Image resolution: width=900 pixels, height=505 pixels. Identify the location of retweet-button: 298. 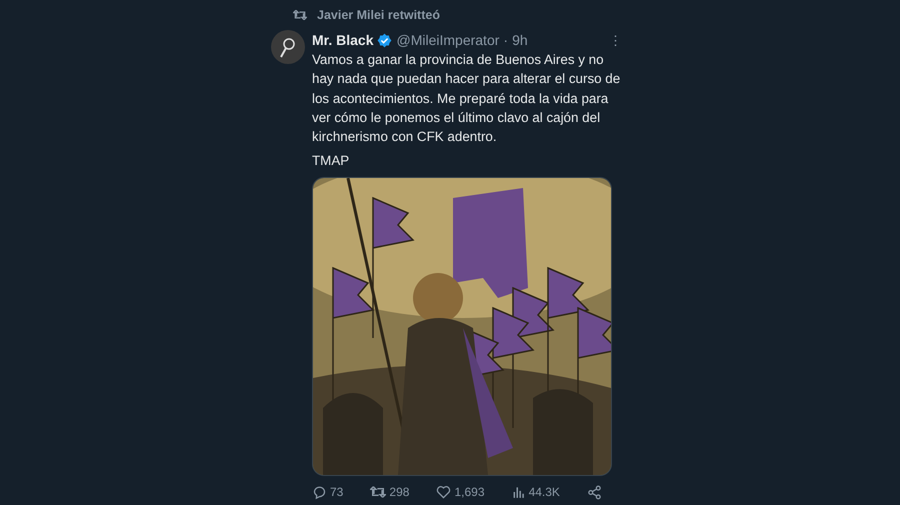
(390, 492).